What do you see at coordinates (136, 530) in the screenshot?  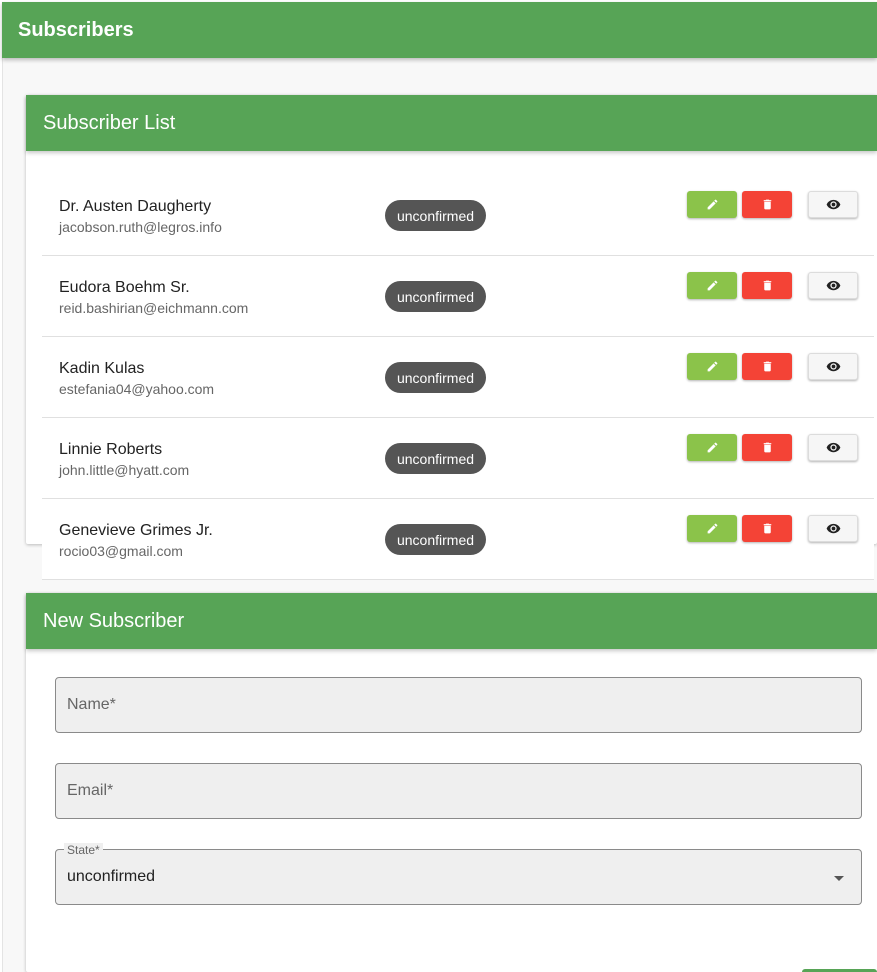 I see `subscriber-name: Genevieve Grimes Jr.` at bounding box center [136, 530].